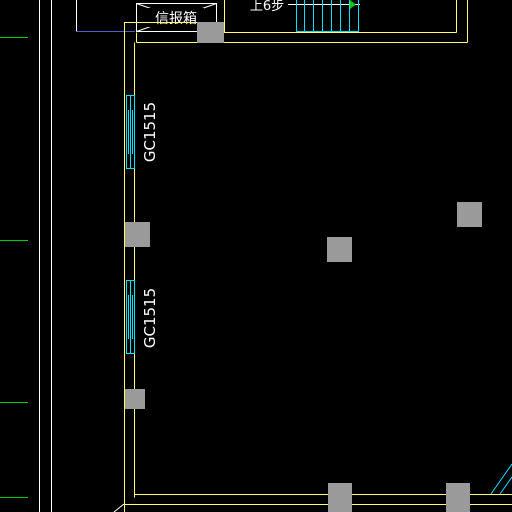 Image resolution: width=512 pixels, height=512 pixels. What do you see at coordinates (14, 267) in the screenshot?
I see `grid-ticks` at bounding box center [14, 267].